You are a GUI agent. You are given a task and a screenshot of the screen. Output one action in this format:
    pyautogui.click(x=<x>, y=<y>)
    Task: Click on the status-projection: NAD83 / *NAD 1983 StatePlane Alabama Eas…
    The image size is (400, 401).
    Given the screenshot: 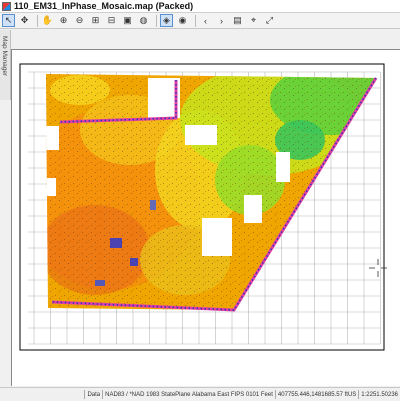 What is the action you would take?
    pyautogui.click(x=189, y=395)
    